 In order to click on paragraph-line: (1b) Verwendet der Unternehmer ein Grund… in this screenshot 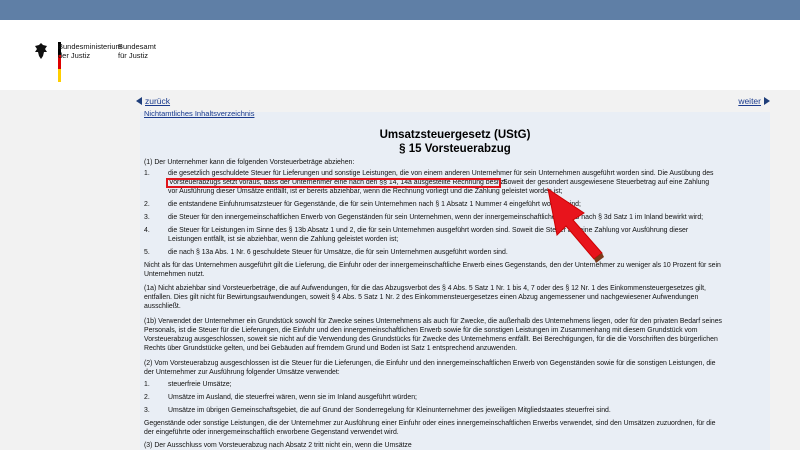, I will do `click(433, 321)`.